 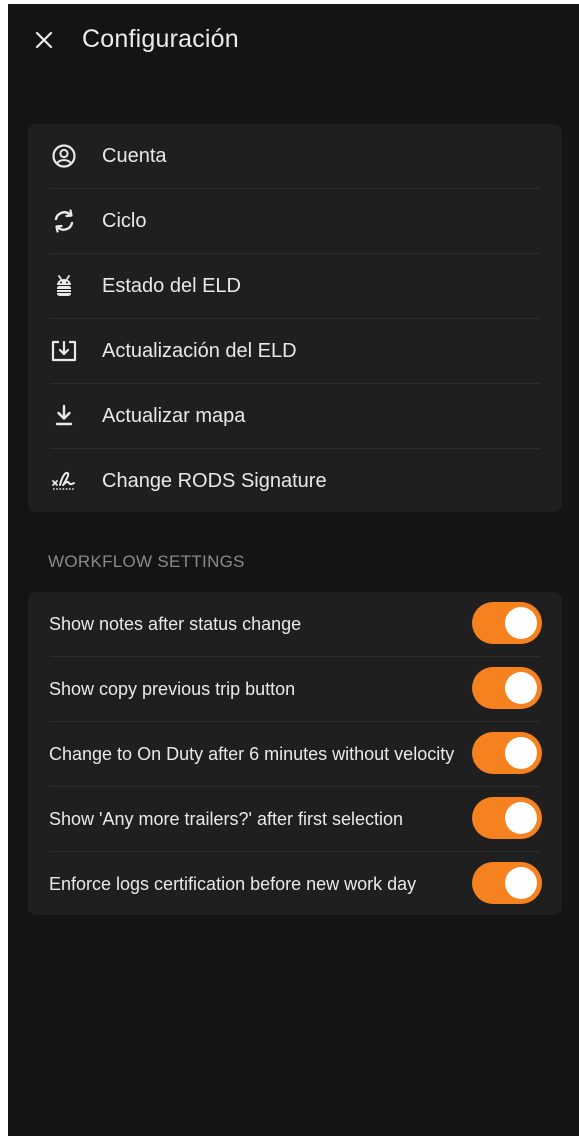 What do you see at coordinates (295, 416) in the screenshot?
I see `menu-item-actualizar-mapa: Actualizar mapa` at bounding box center [295, 416].